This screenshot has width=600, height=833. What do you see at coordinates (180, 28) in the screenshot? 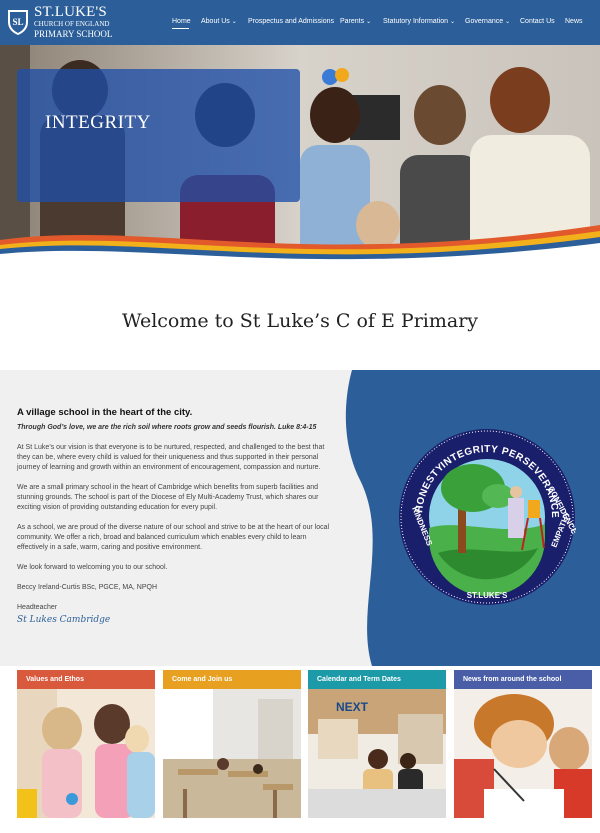
I see `nav-active-indicator` at bounding box center [180, 28].